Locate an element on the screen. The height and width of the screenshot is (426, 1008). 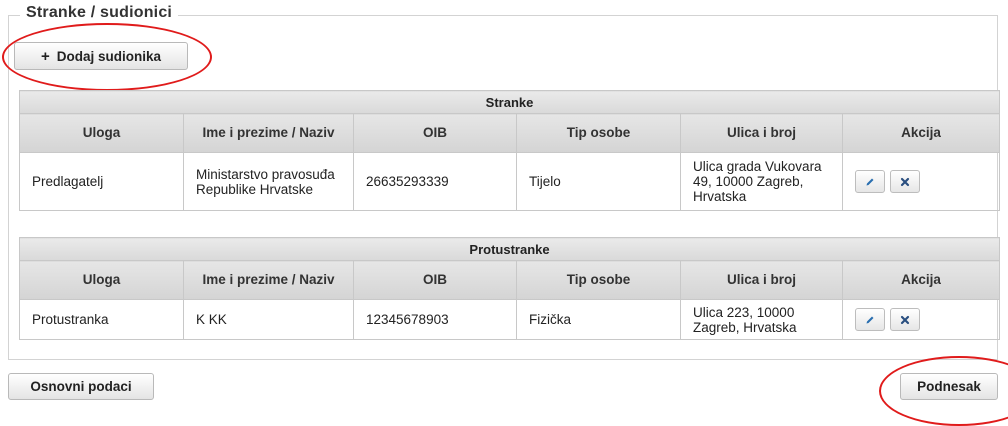
section-legend: Stranke / sudionici is located at coordinates (99, 13).